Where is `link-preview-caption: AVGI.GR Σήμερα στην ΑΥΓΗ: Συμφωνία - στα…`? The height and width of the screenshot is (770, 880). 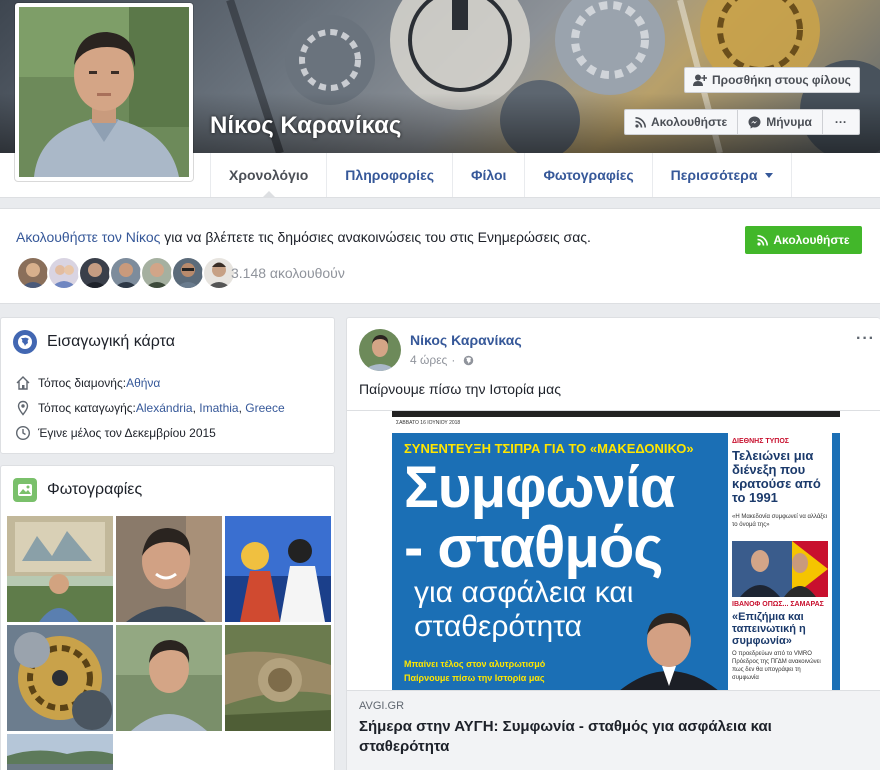
link-preview-caption: AVGI.GR Σήμερα στην ΑΥΓΗ: Συμφωνία - στα… is located at coordinates (613, 730).